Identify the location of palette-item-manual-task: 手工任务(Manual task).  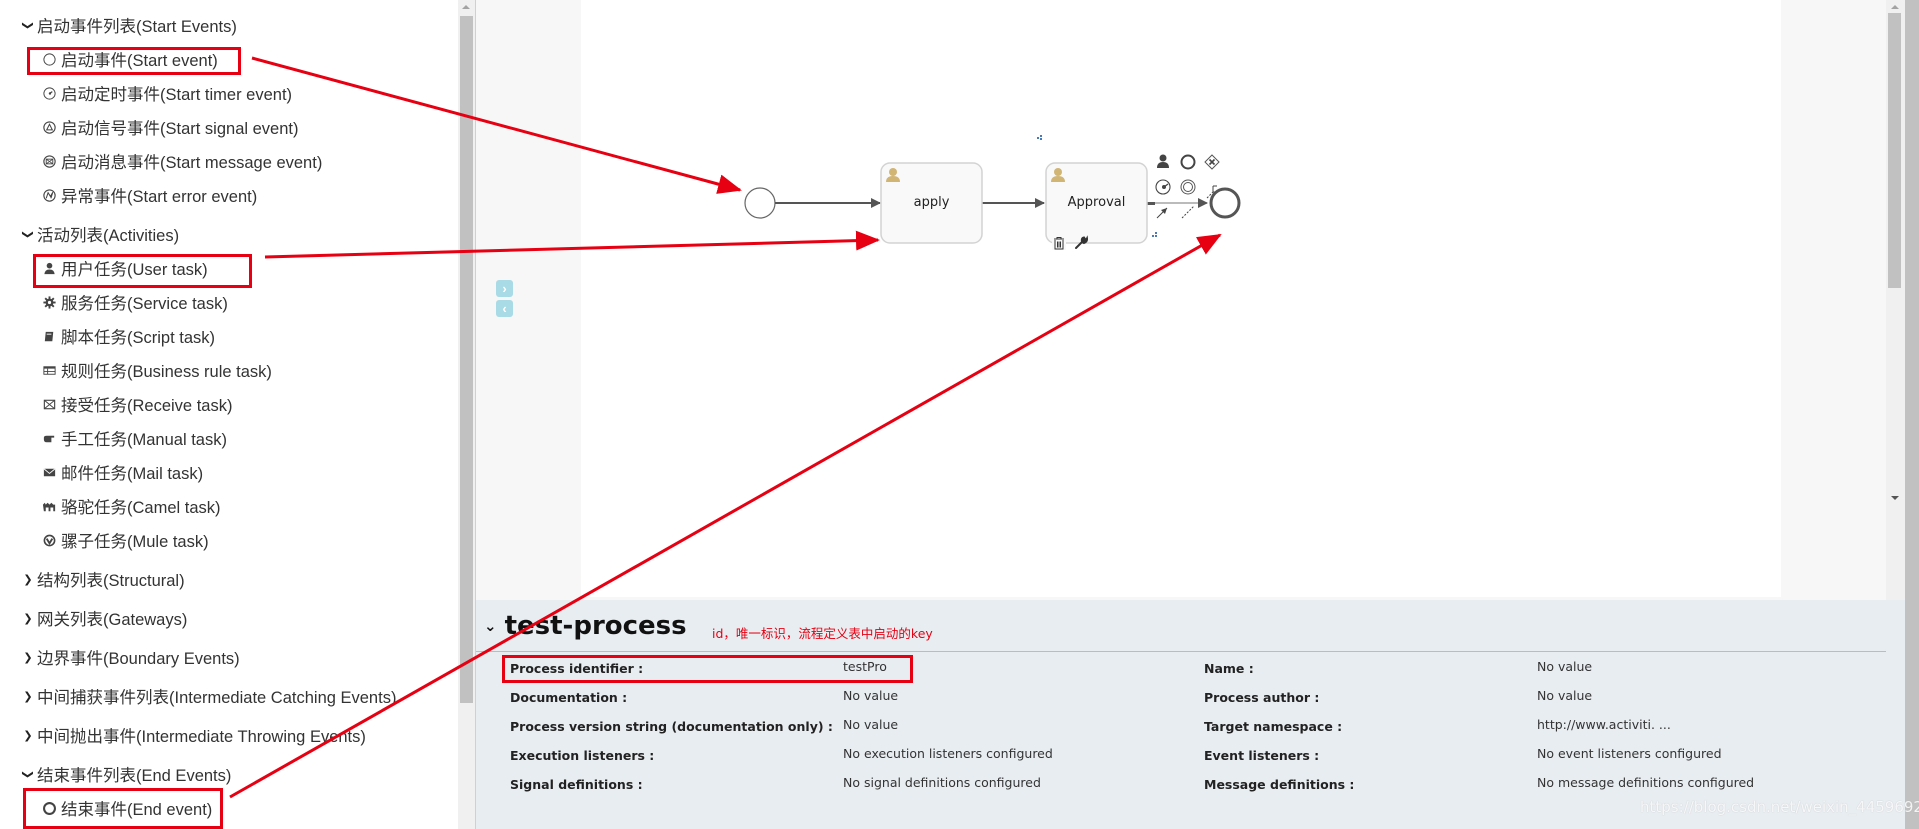
(133, 438).